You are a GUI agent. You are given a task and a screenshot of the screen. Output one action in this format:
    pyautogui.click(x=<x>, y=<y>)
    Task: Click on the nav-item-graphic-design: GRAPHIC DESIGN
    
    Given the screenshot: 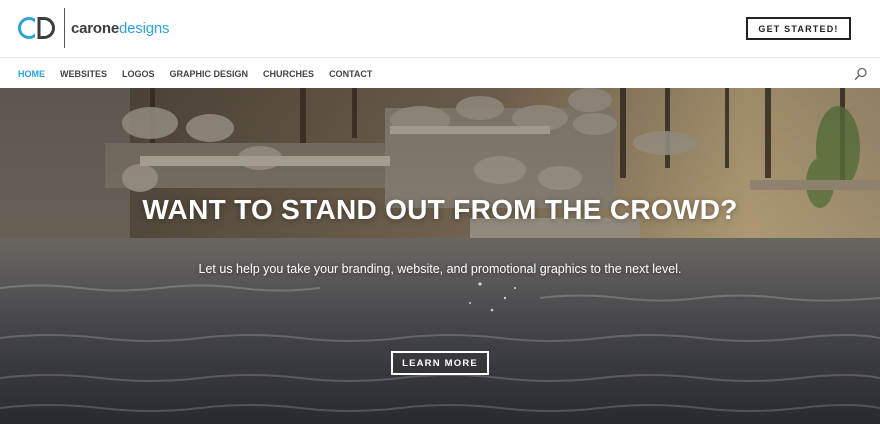 What is the action you would take?
    pyautogui.click(x=209, y=74)
    